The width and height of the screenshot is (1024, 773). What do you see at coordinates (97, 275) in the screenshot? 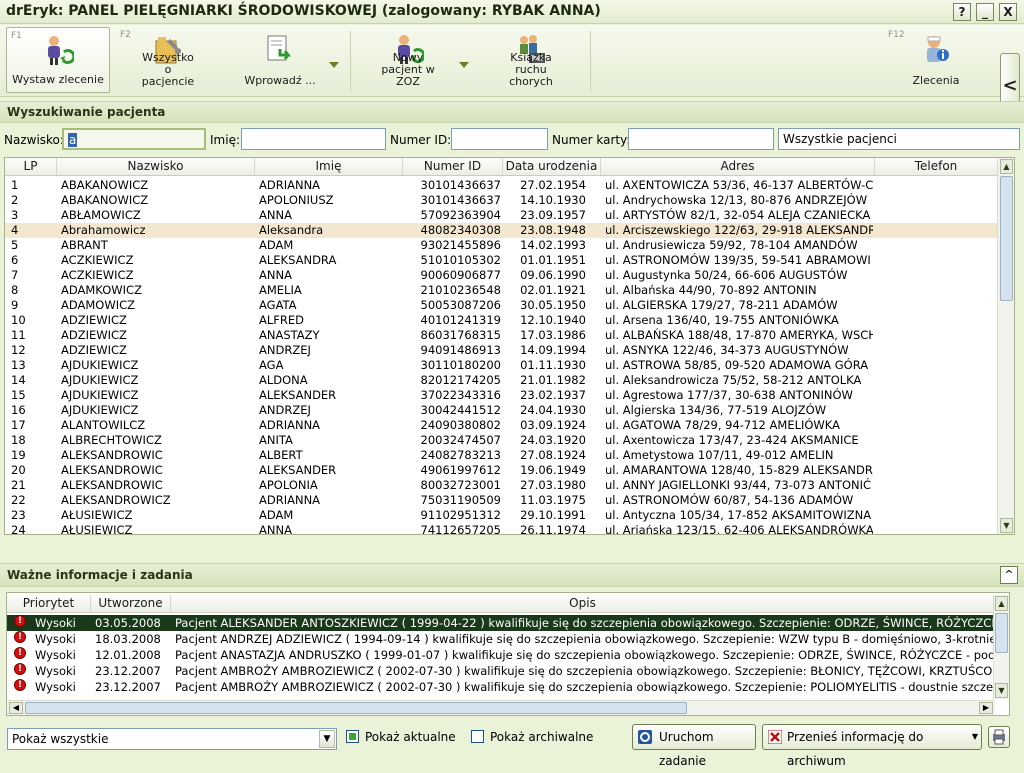
I see `patient-cell: ACZKIEWICZ` at bounding box center [97, 275].